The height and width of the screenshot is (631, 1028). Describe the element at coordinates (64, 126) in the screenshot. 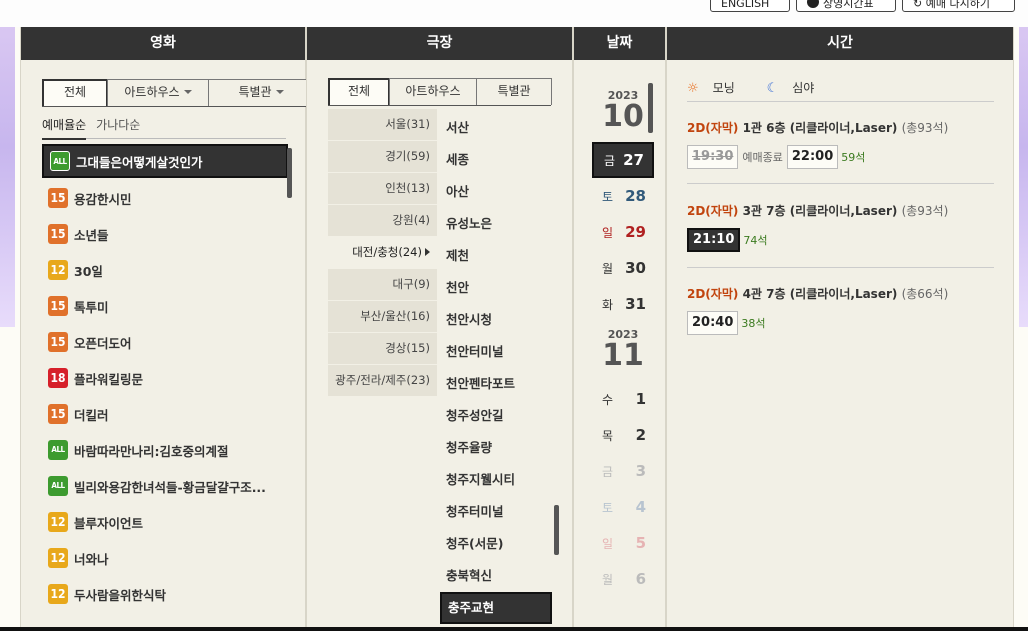

I see `sort-tab-0: 예매율순` at that location.